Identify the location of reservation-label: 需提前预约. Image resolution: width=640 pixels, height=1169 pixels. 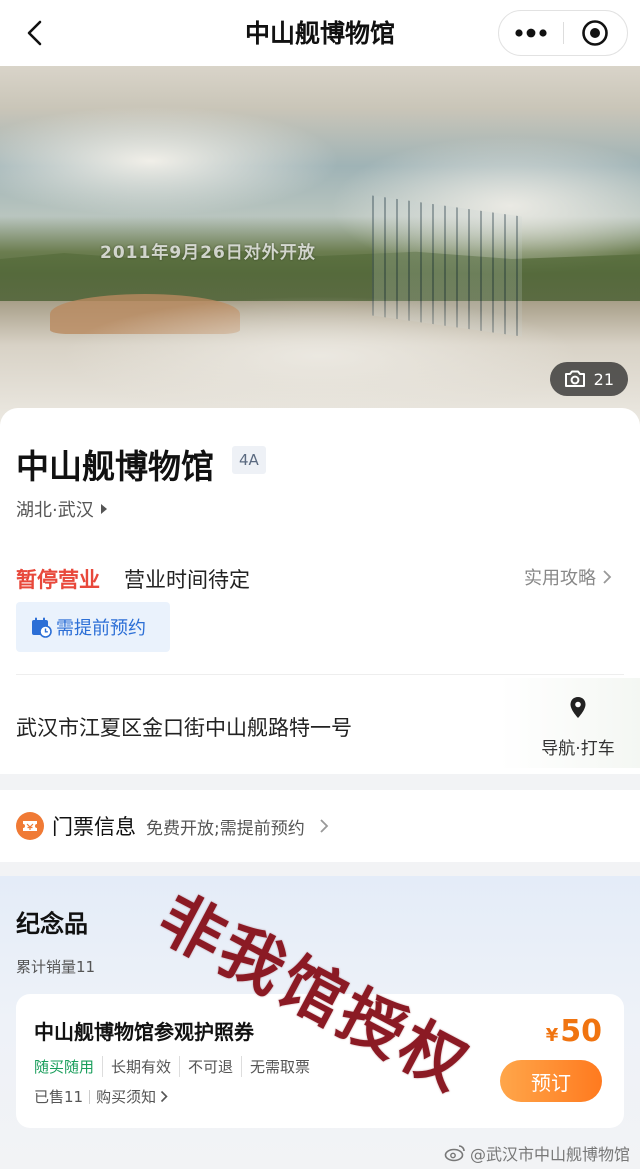
(101, 628).